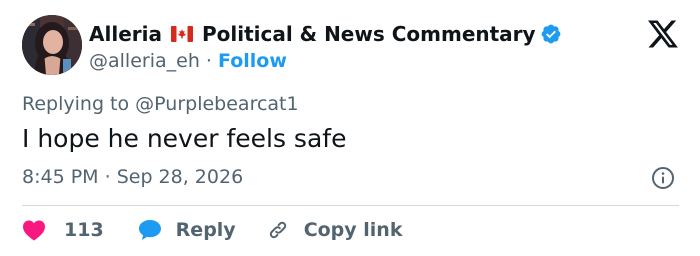 This screenshot has height=256, width=700. Describe the element at coordinates (63, 230) in the screenshot. I see `like-button: 113` at that location.